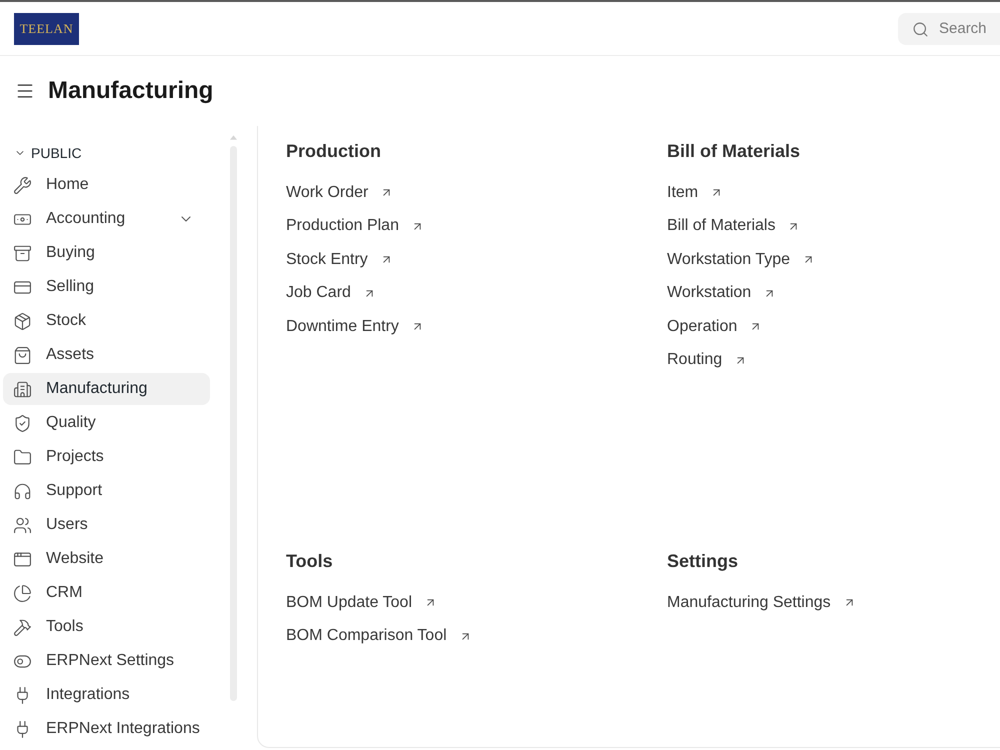 The width and height of the screenshot is (1000, 750). What do you see at coordinates (331, 293) in the screenshot?
I see `shortcut-link: Job Card` at bounding box center [331, 293].